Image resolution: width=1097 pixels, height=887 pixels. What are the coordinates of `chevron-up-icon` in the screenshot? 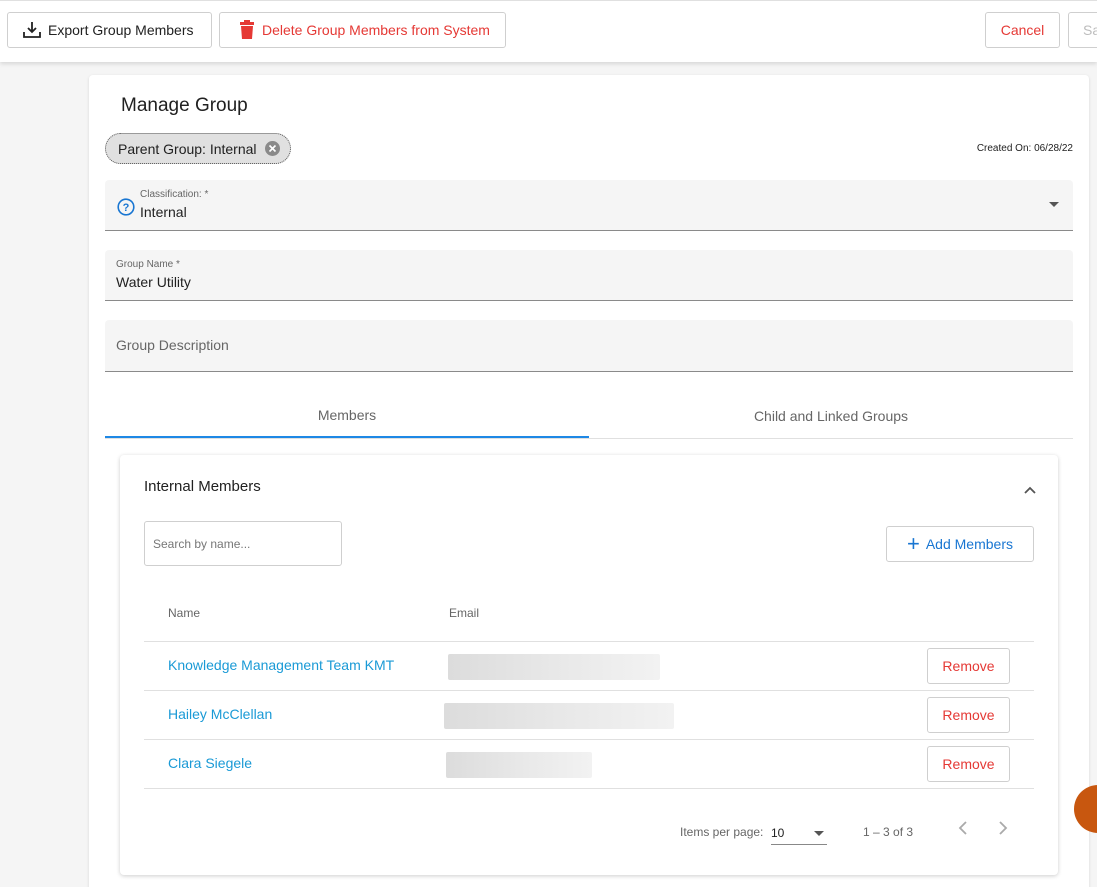 It's located at (1030, 490).